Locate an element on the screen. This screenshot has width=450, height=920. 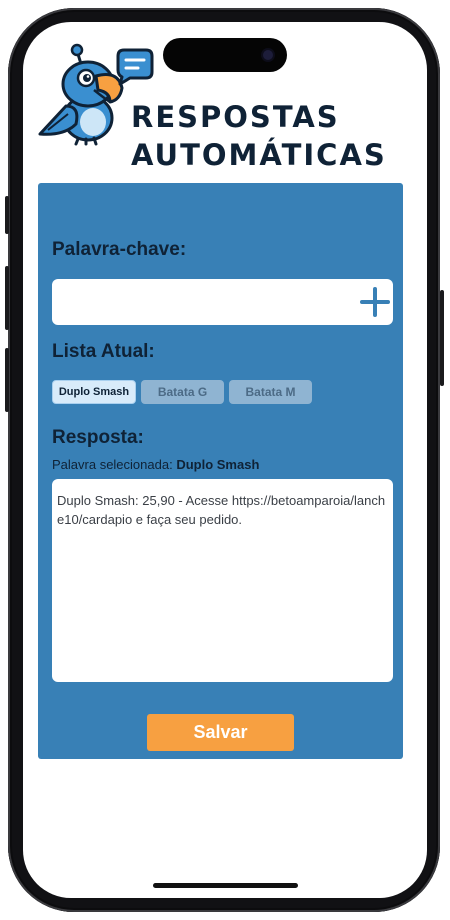
volume-down-button is located at coordinates (7, 380).